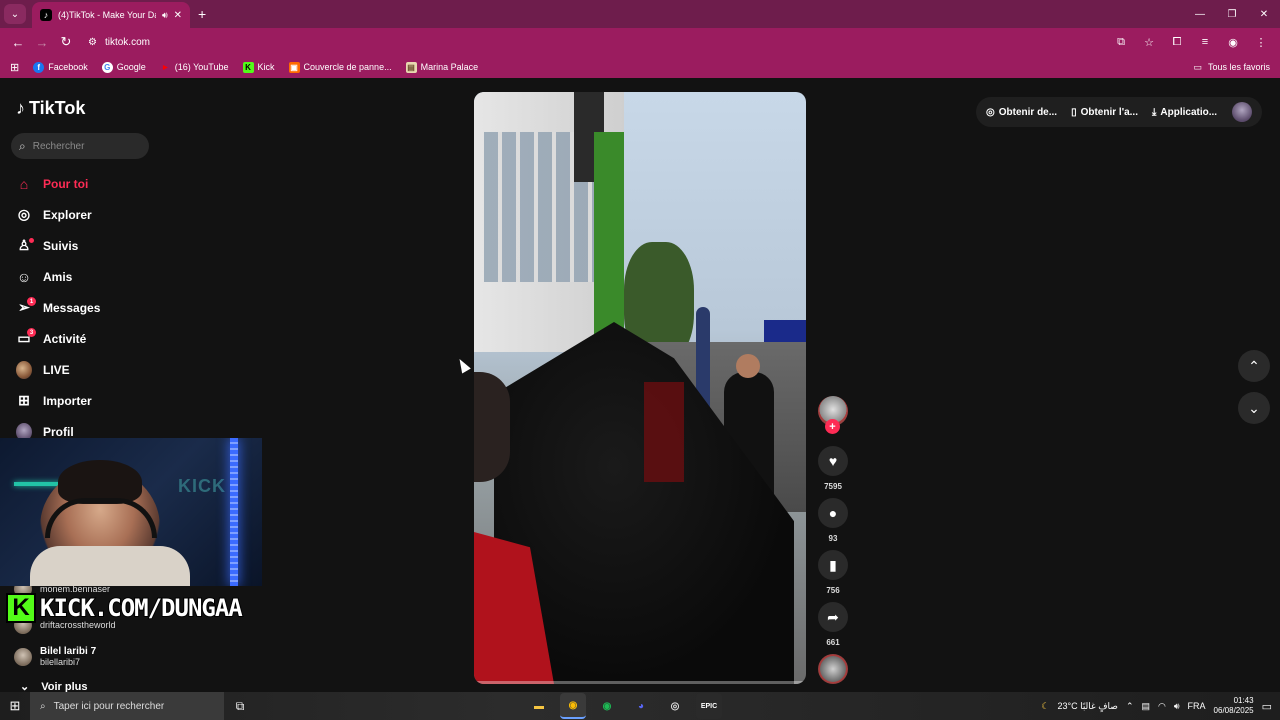 This screenshot has width=1280, height=720. What do you see at coordinates (675, 706) in the screenshot?
I see `obs-icon: ◎` at bounding box center [675, 706].